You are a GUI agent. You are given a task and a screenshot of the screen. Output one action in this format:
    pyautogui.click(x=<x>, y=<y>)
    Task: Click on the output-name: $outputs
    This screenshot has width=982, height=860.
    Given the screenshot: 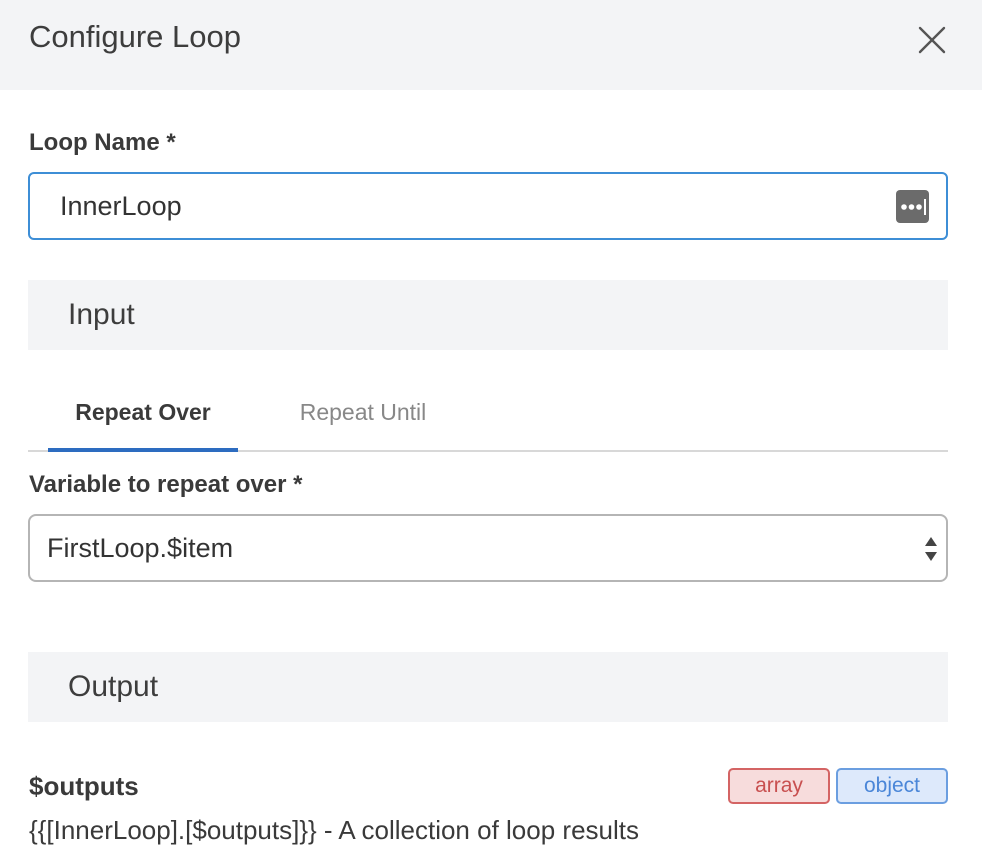 What is the action you would take?
    pyautogui.click(x=84, y=786)
    